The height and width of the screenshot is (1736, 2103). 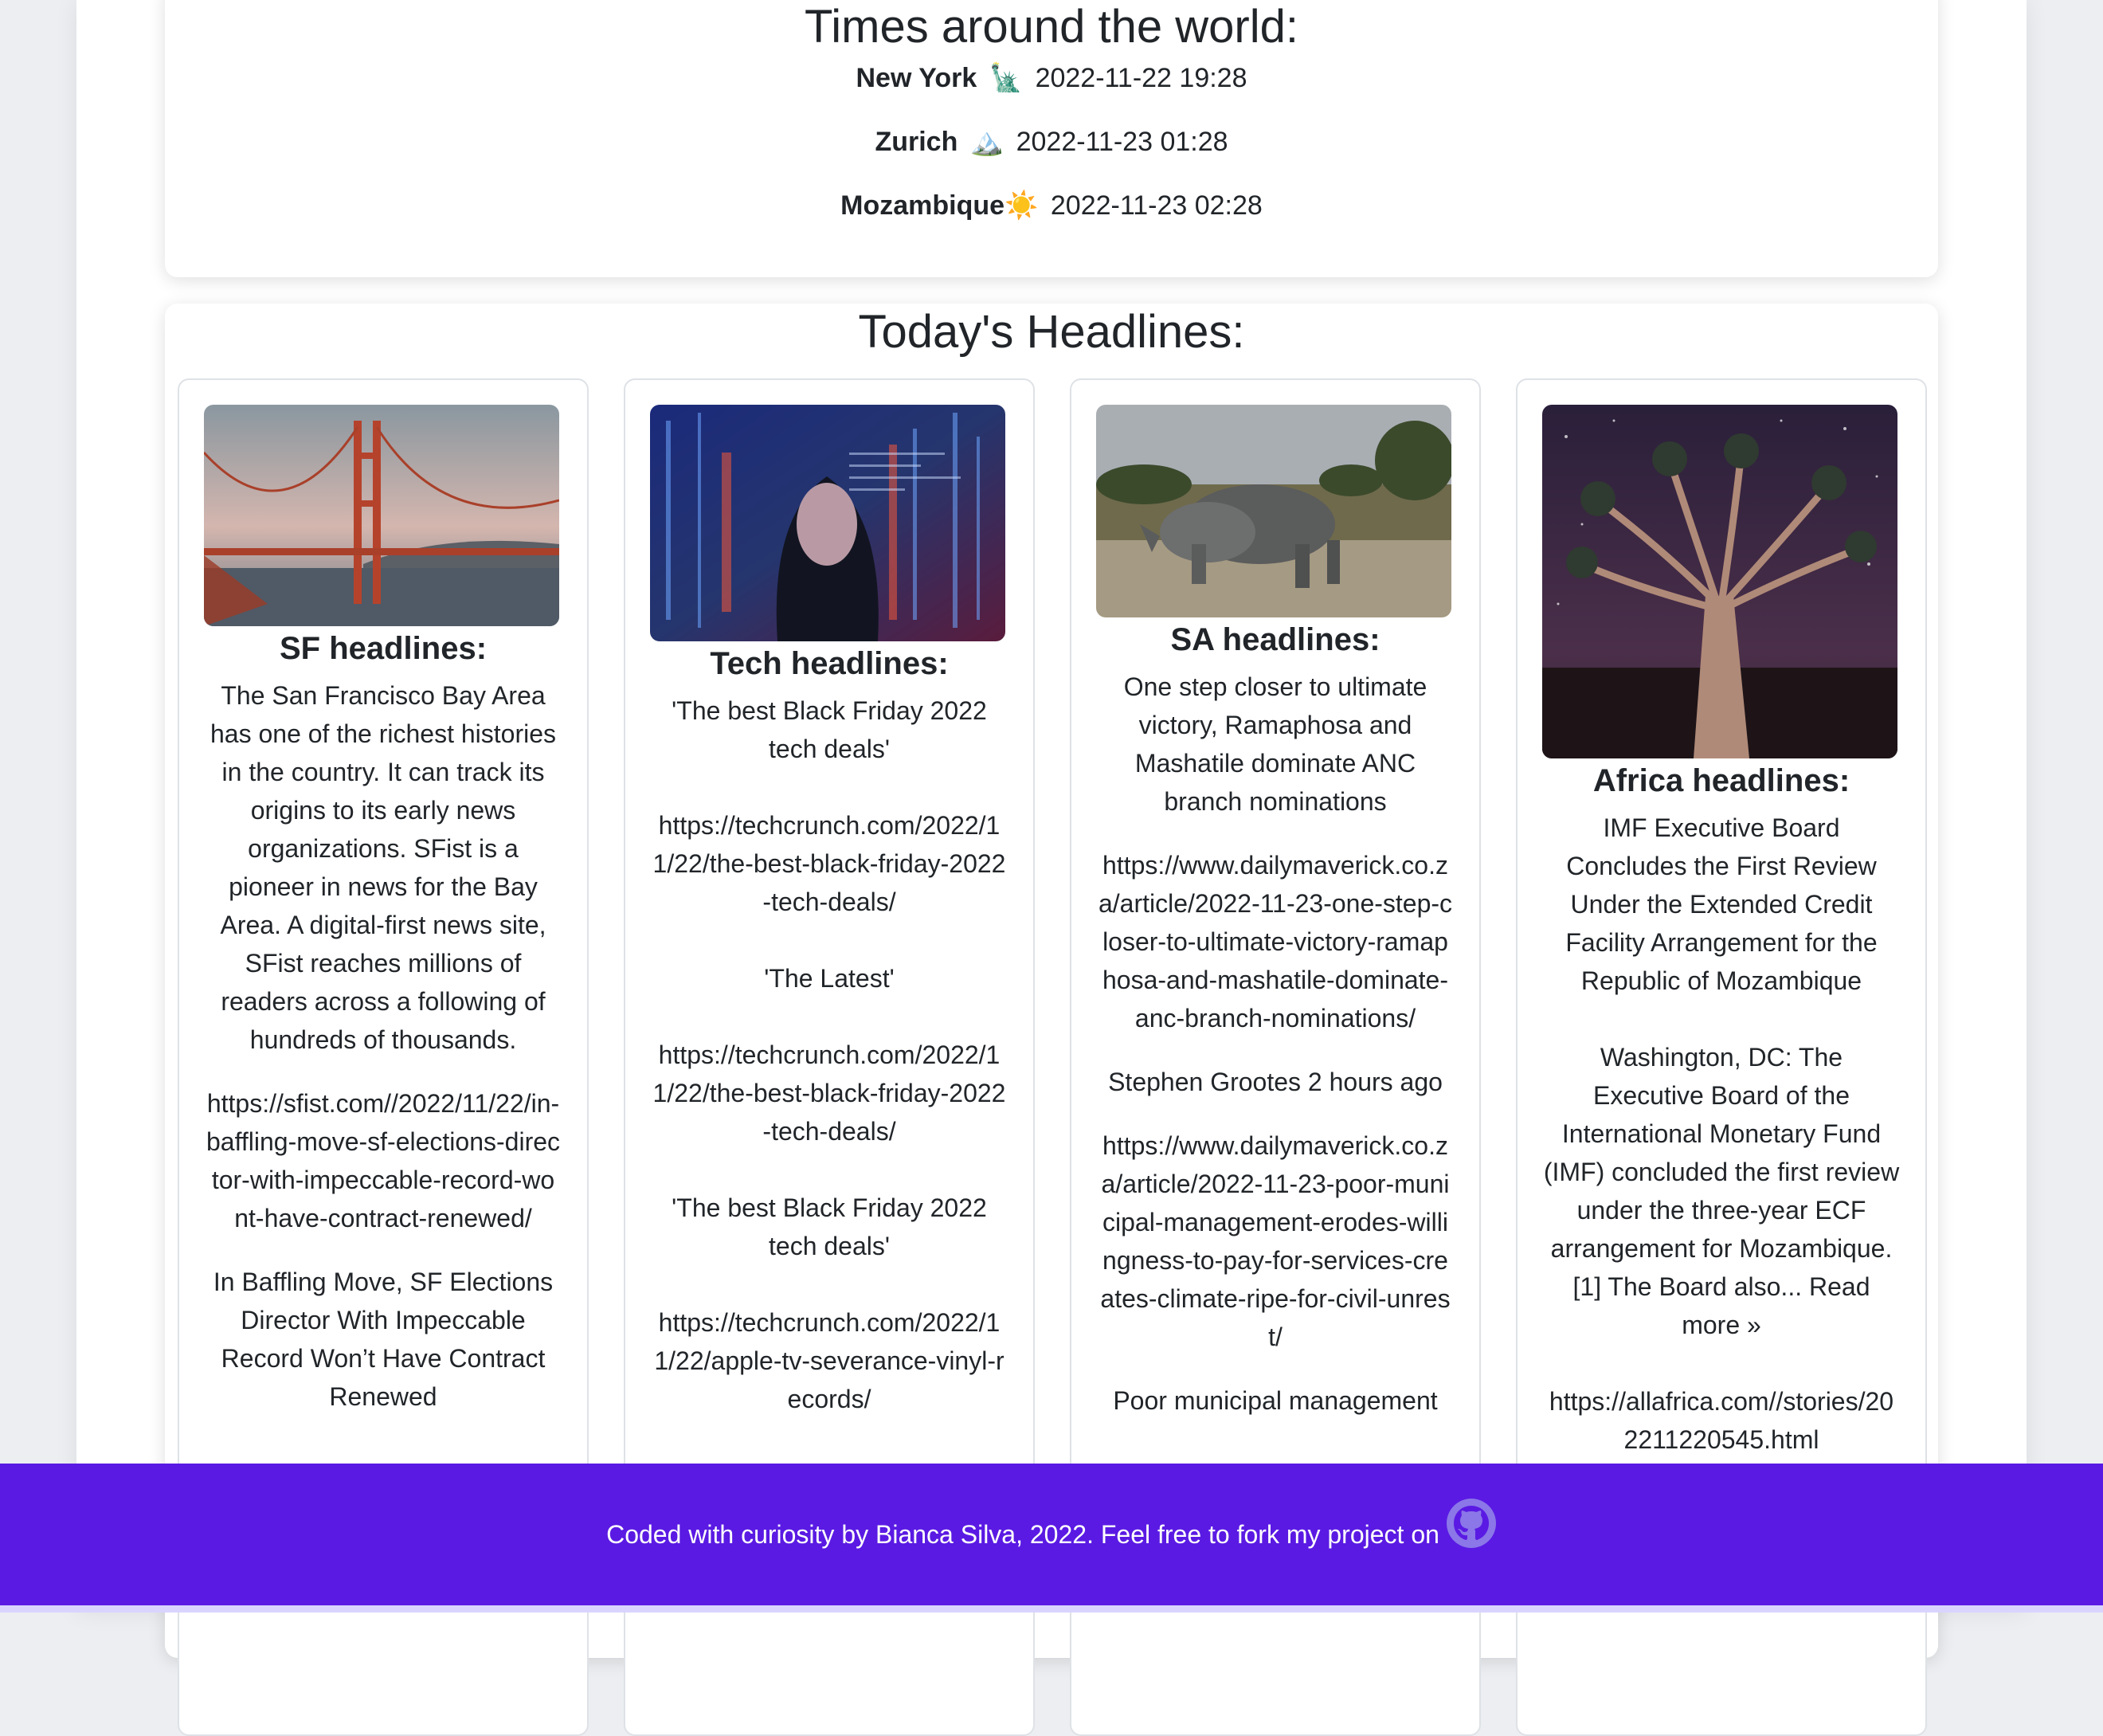 I want to click on time-row-mozambique: Mozambique☀️ 2022-11-23 02:28, so click(x=1051, y=205).